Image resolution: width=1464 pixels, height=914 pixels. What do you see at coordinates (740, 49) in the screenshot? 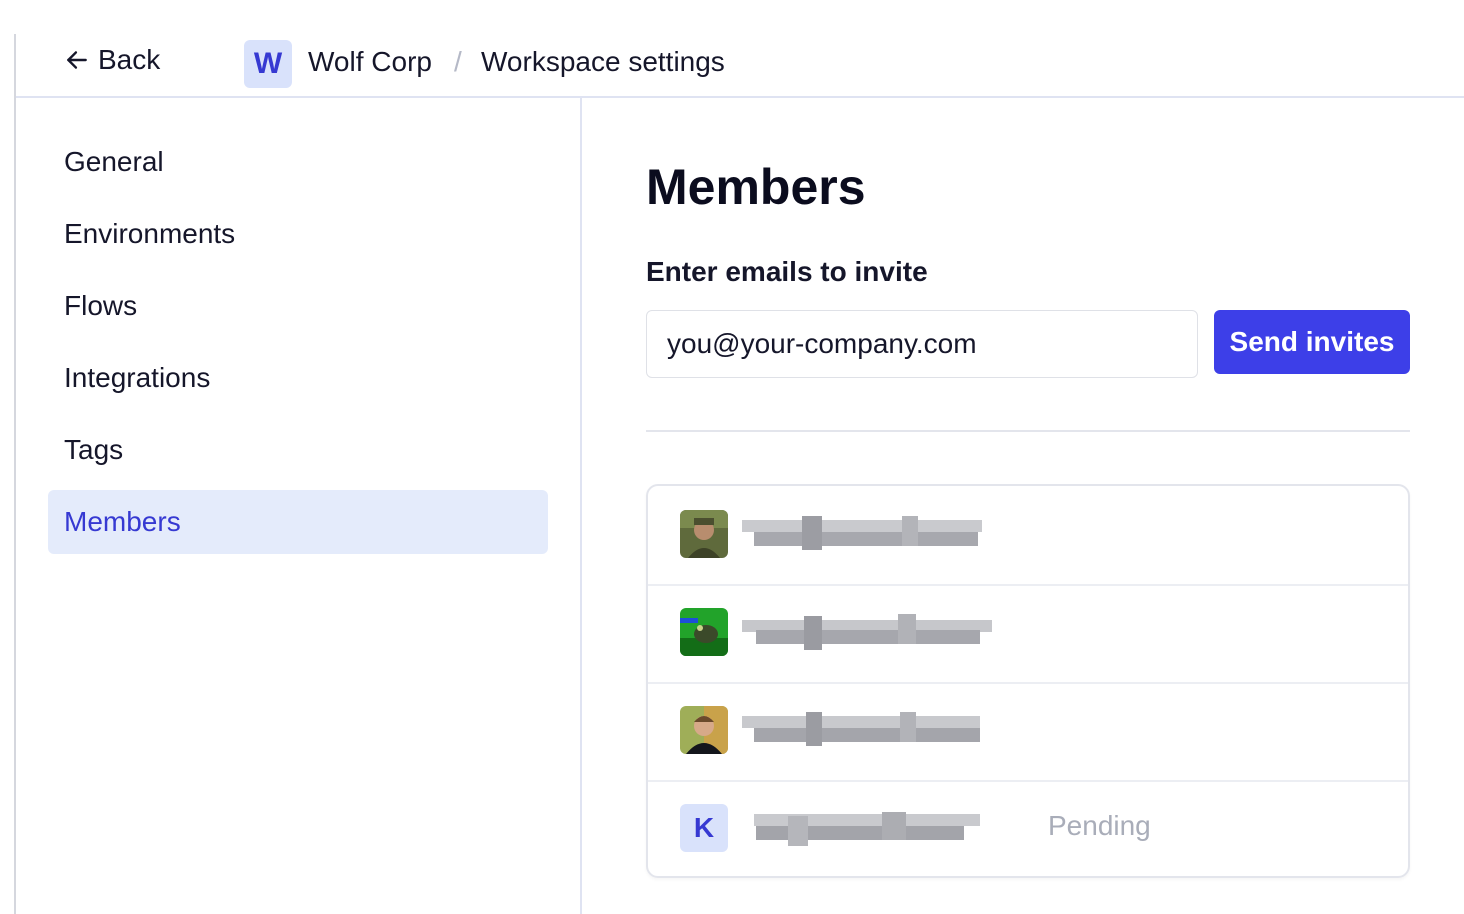
I see `top-bar: Back W Wolf Corp / Workspace settings` at bounding box center [740, 49].